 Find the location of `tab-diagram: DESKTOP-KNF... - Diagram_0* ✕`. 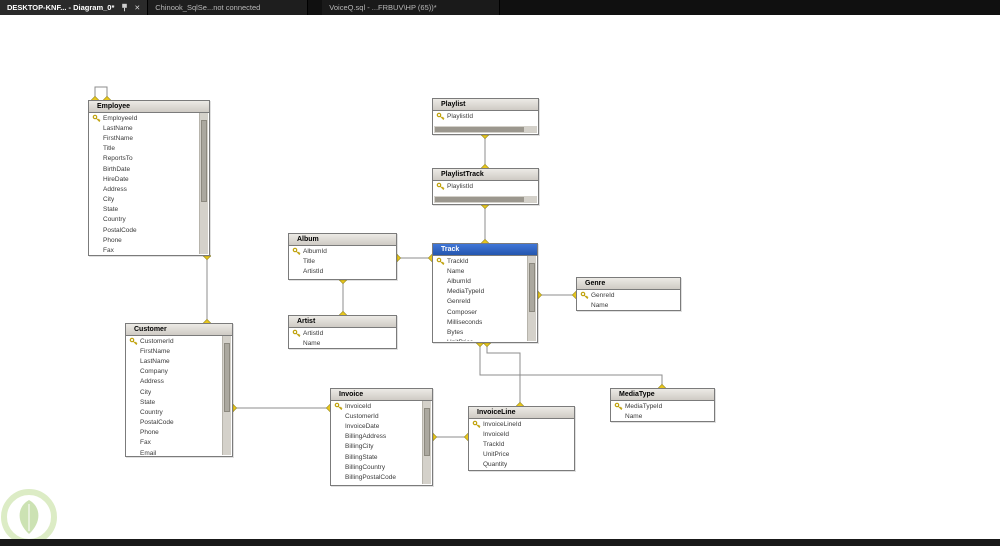

tab-diagram: DESKTOP-KNF... - Diagram_0* ✕ is located at coordinates (74, 7).